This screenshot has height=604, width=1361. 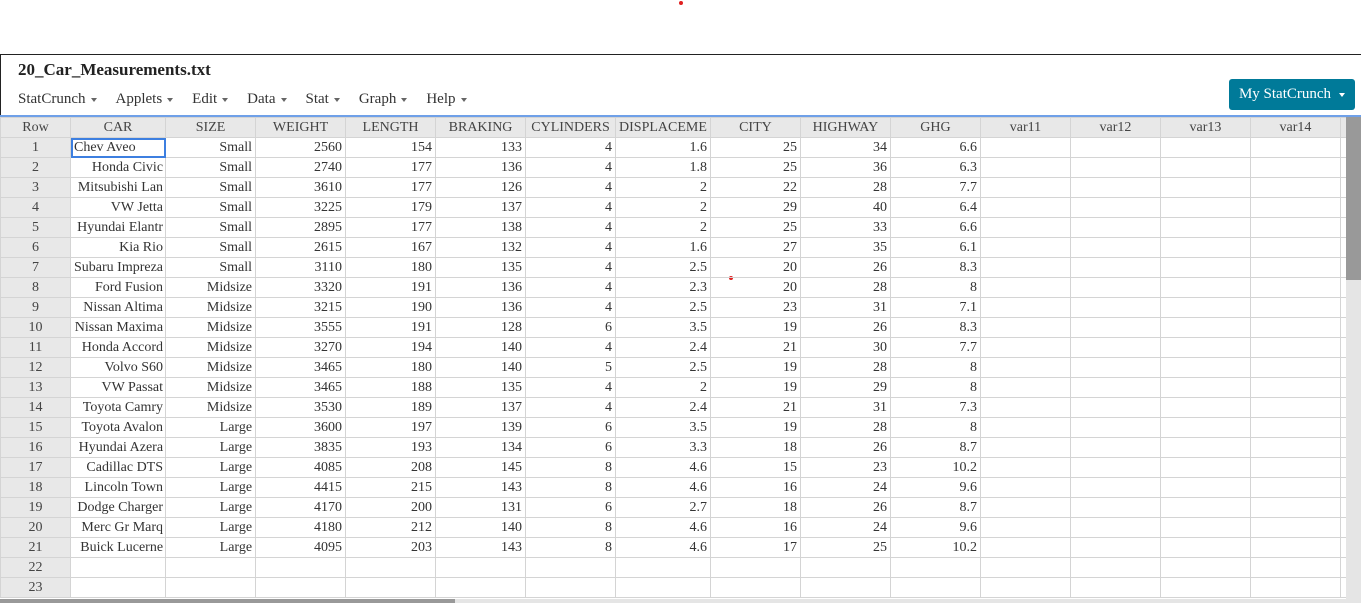 I want to click on cell-braking: 133, so click(x=481, y=147).